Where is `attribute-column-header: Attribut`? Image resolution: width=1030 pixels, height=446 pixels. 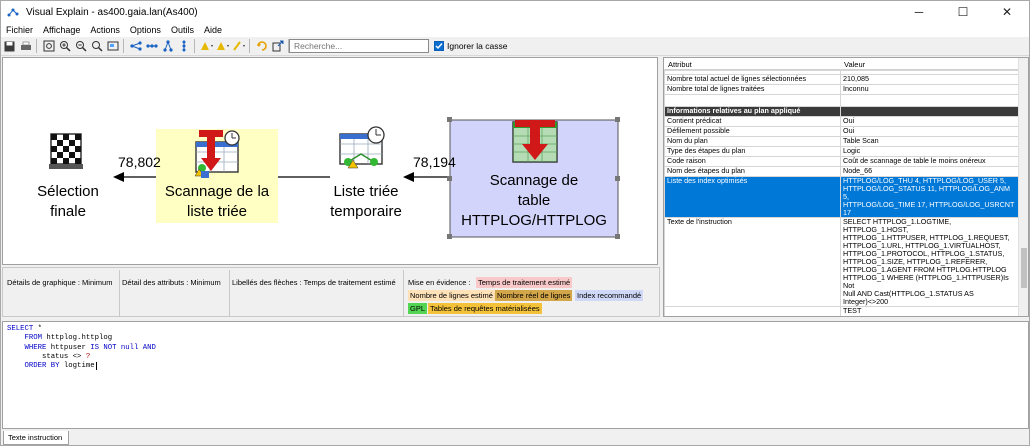
attribute-column-header: Attribut is located at coordinates (680, 64).